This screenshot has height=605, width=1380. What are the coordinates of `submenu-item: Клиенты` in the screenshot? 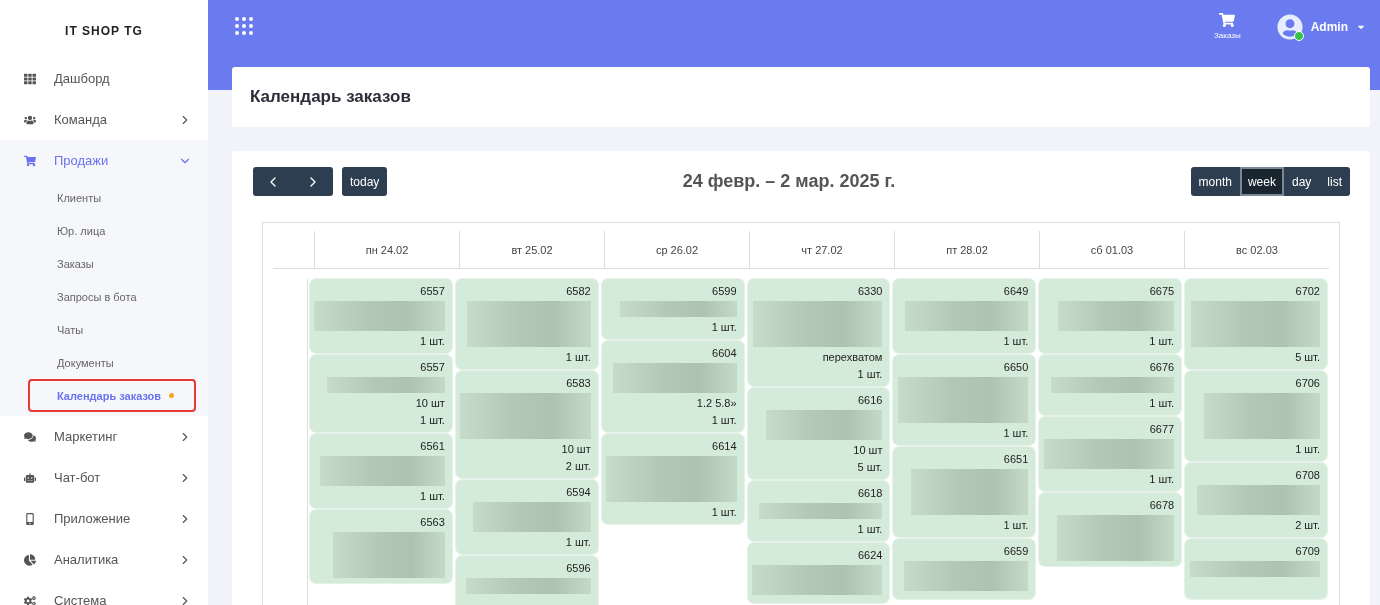 It's located at (112, 197).